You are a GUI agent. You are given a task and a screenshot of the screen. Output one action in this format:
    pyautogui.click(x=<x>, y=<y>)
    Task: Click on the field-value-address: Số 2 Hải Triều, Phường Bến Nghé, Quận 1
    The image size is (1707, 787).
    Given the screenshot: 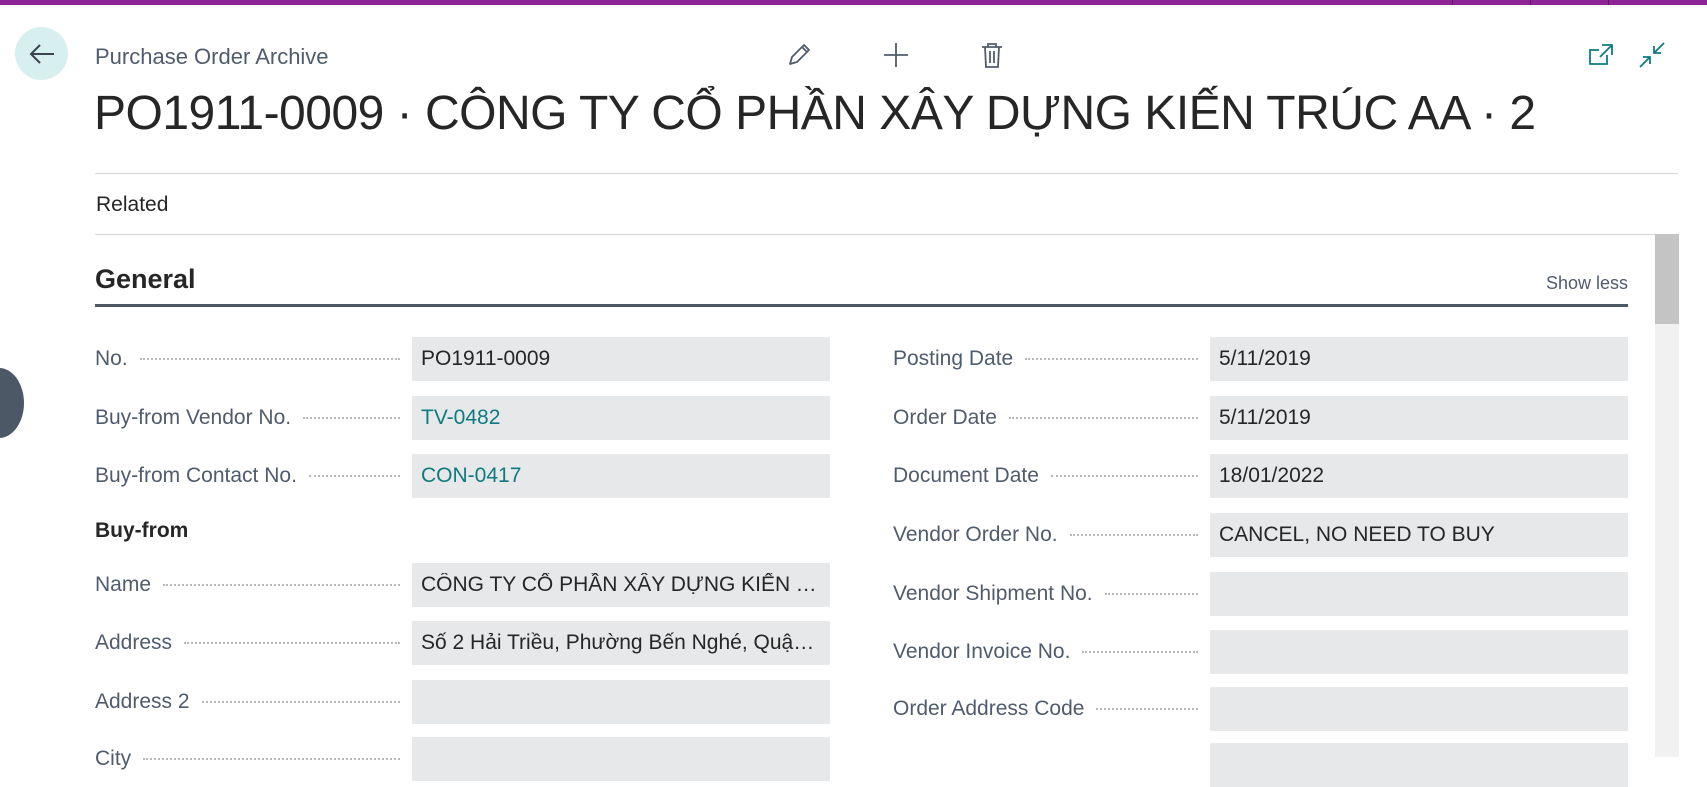 What is the action you would take?
    pyautogui.click(x=621, y=643)
    